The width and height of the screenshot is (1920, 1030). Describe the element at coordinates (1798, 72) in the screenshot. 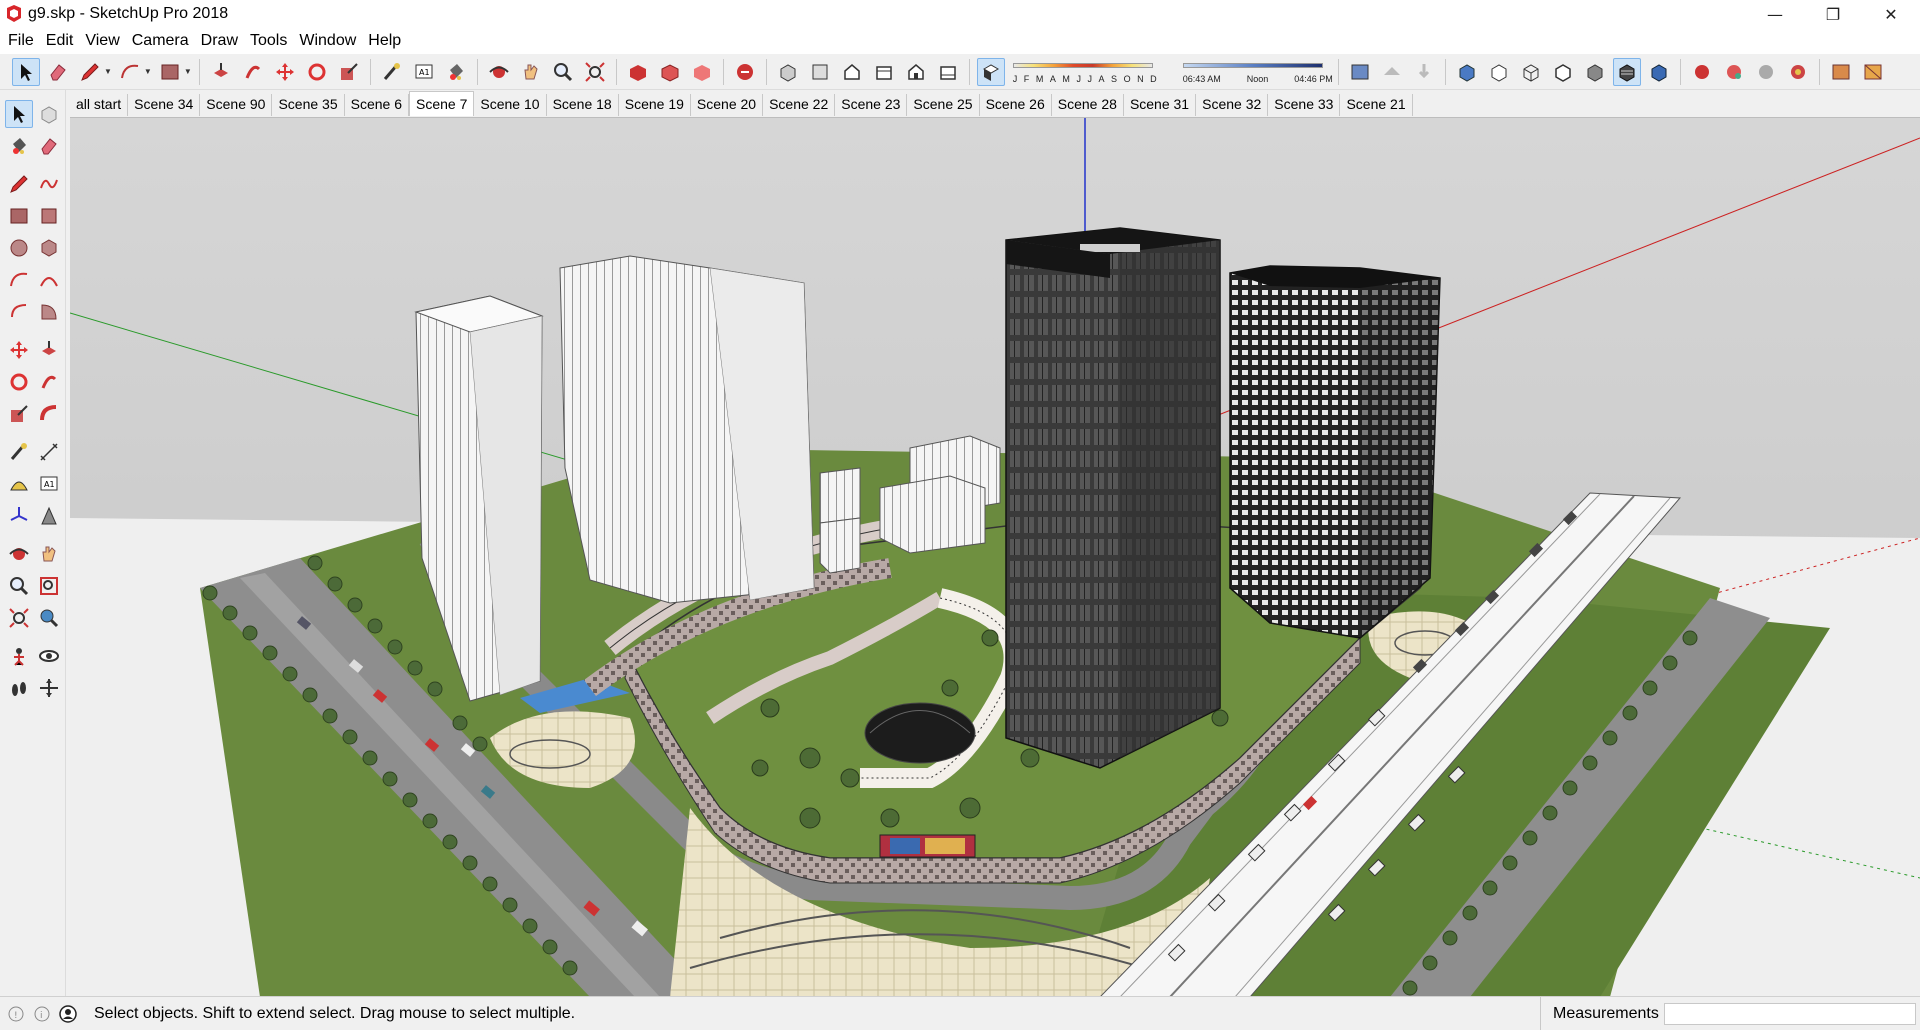

I see `layers-icon` at that location.